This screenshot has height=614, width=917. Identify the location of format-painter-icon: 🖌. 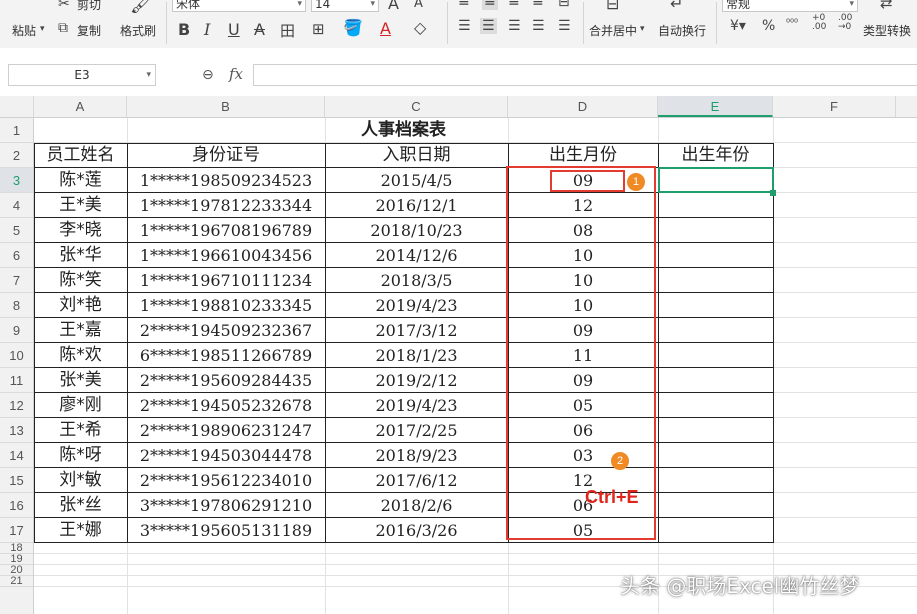
(141, 7).